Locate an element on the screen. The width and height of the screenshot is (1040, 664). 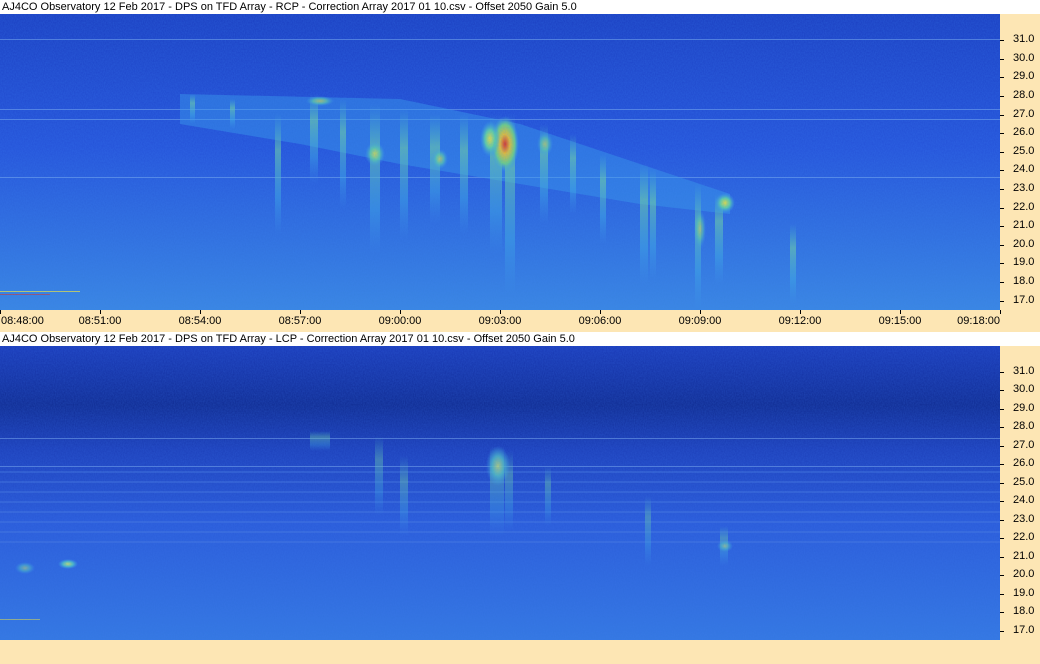
x-tick-label: 09:09:00 is located at coordinates (700, 321).